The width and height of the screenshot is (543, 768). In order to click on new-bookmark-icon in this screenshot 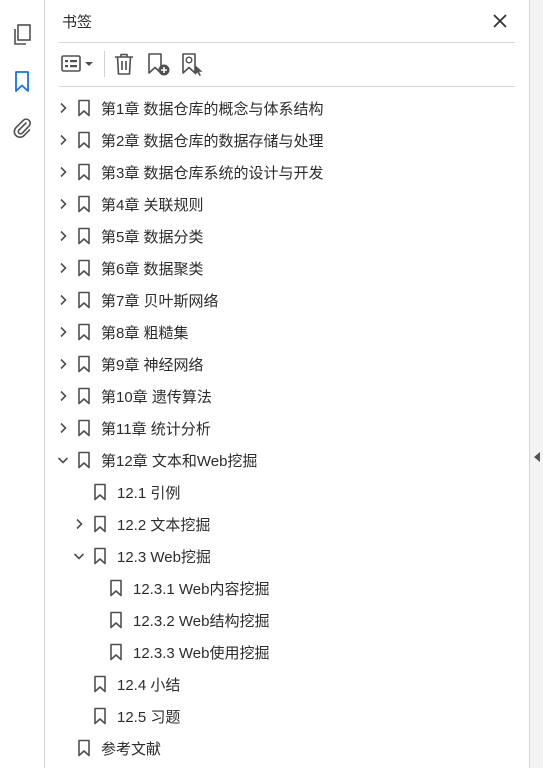, I will do `click(159, 64)`.